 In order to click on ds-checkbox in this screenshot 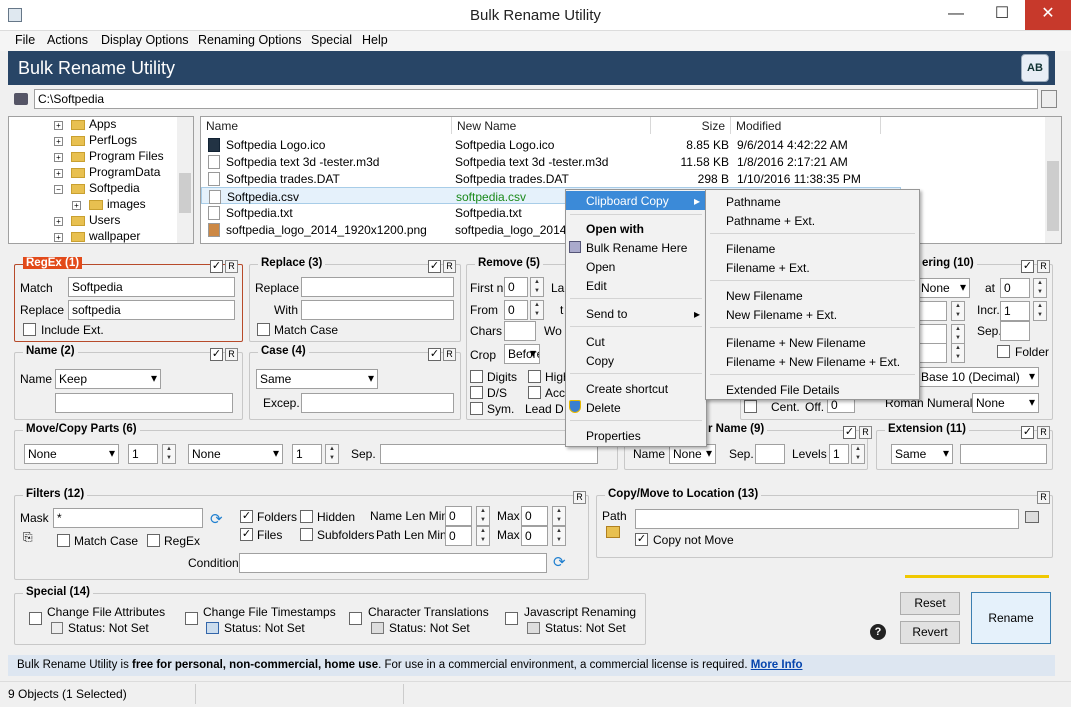, I will do `click(476, 392)`.